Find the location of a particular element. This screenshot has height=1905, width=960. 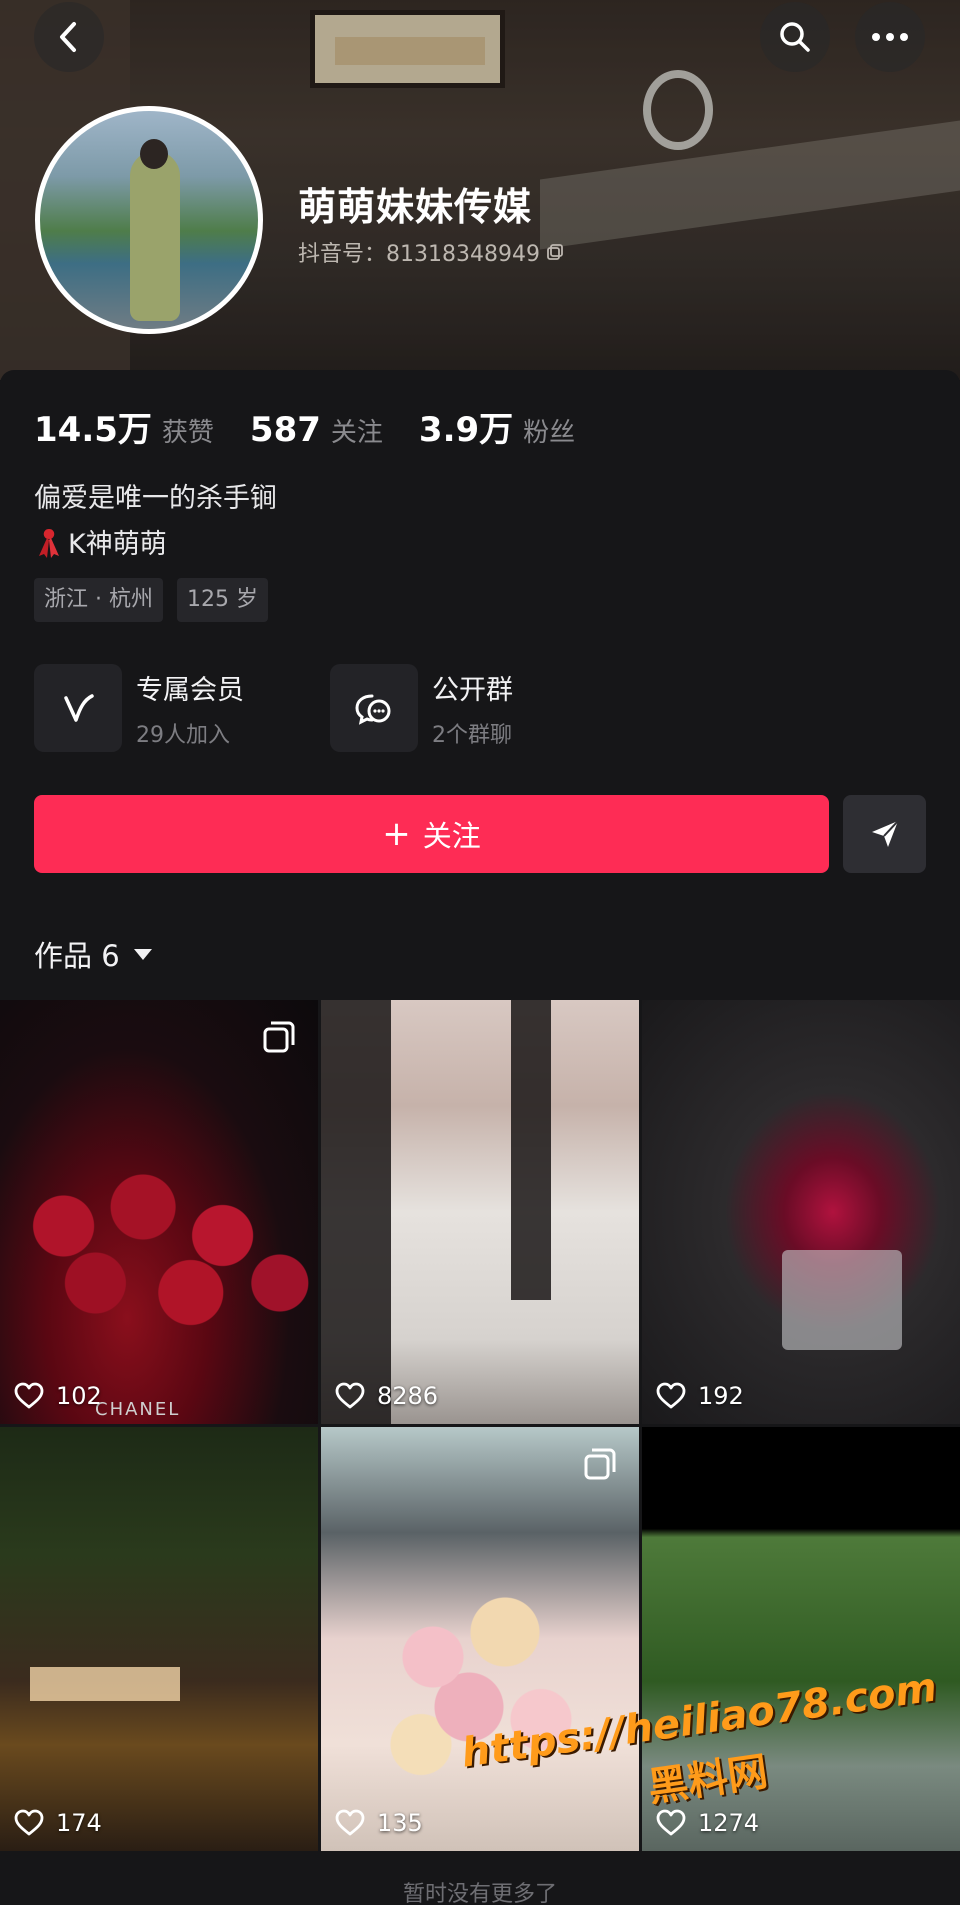

stat-likes-label: 获赞 is located at coordinates (187, 433).